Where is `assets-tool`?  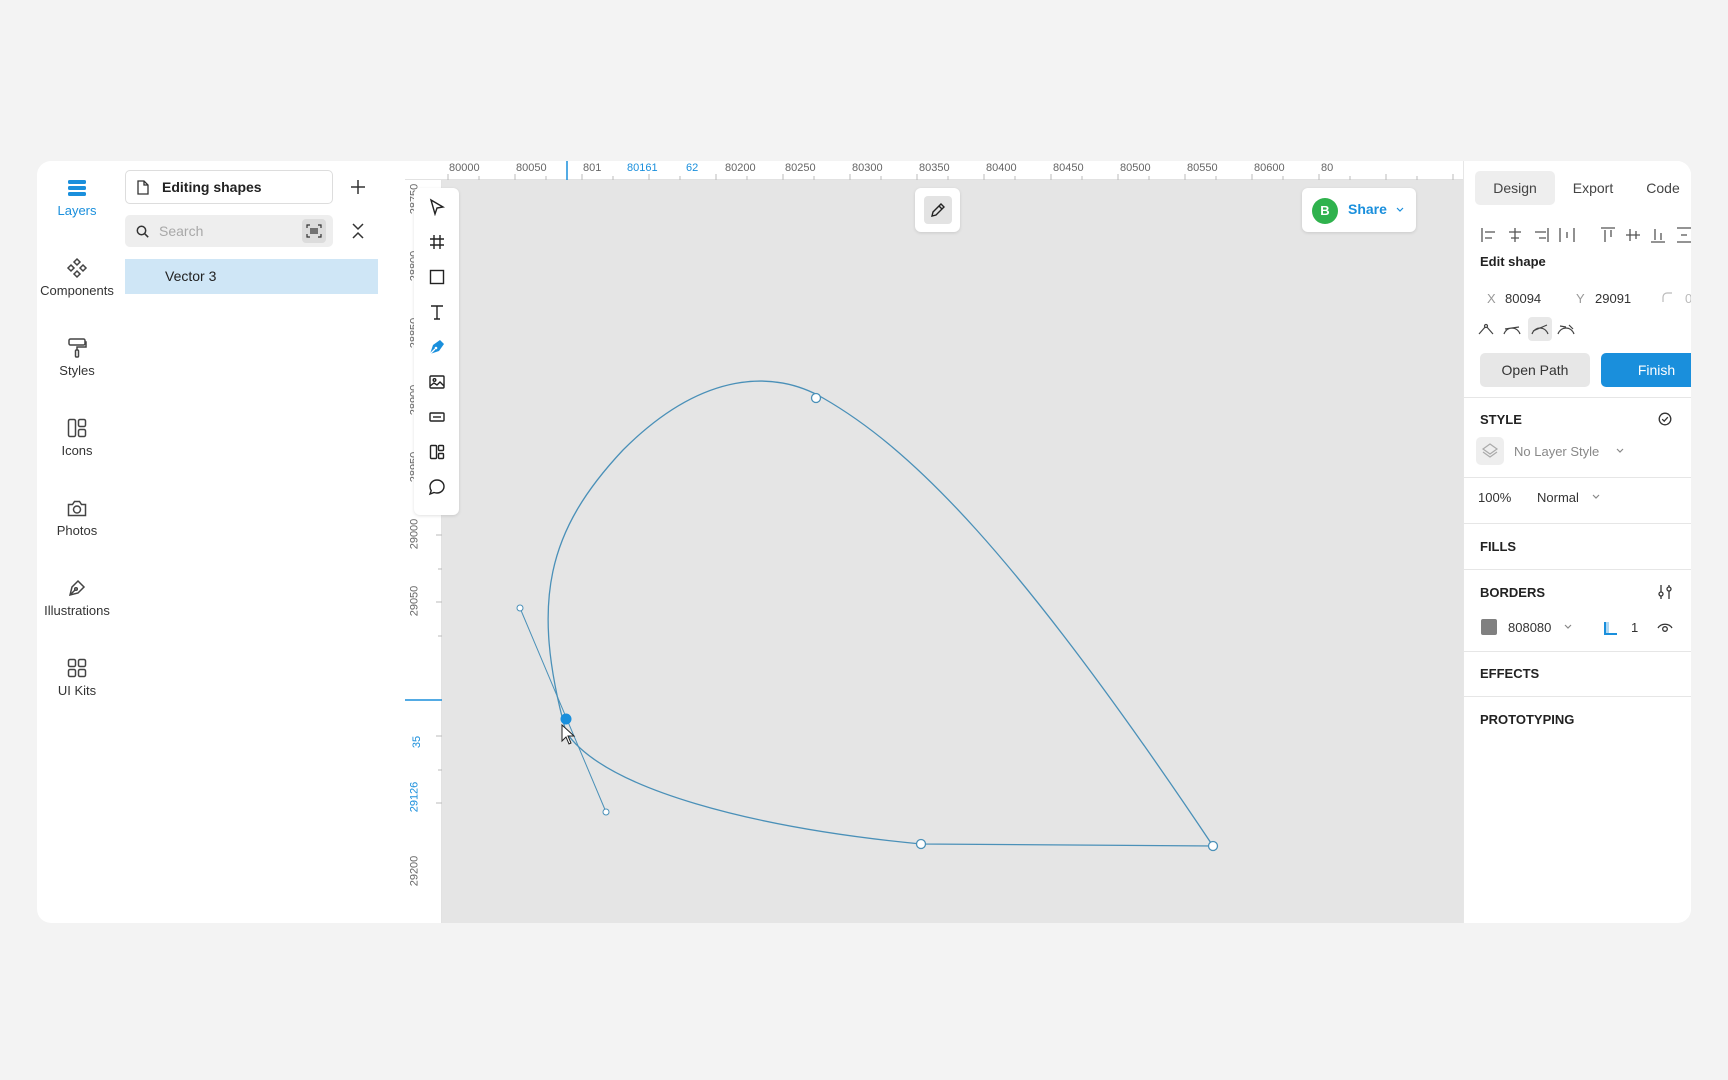 assets-tool is located at coordinates (436, 452).